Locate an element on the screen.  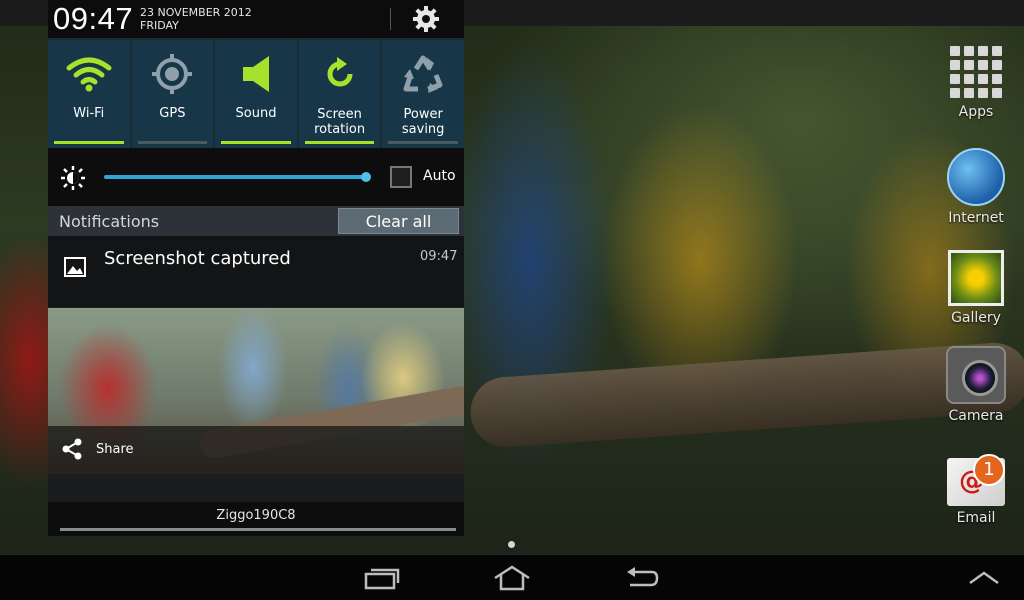
chevron-up-icon is located at coordinates (984, 578).